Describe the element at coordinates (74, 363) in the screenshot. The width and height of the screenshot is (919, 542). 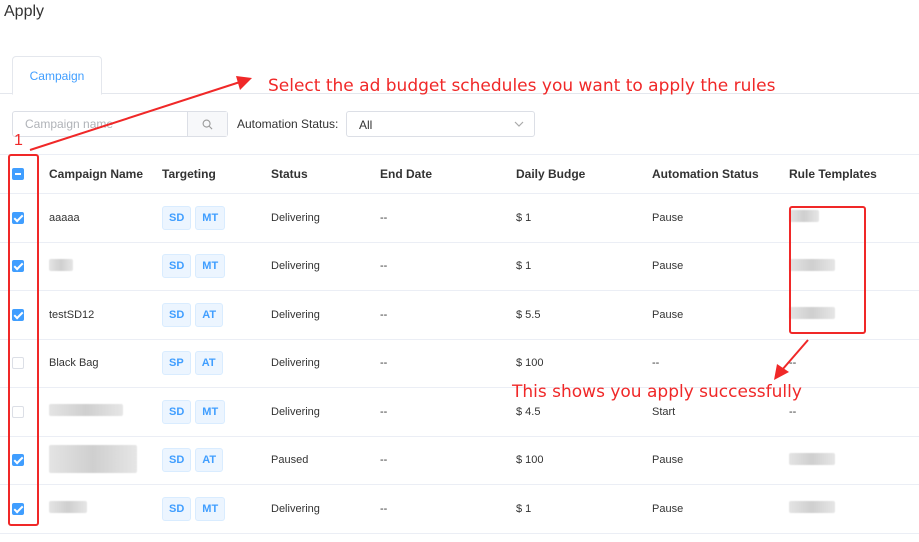
I see `campaign-name-text: Black Bag` at that location.